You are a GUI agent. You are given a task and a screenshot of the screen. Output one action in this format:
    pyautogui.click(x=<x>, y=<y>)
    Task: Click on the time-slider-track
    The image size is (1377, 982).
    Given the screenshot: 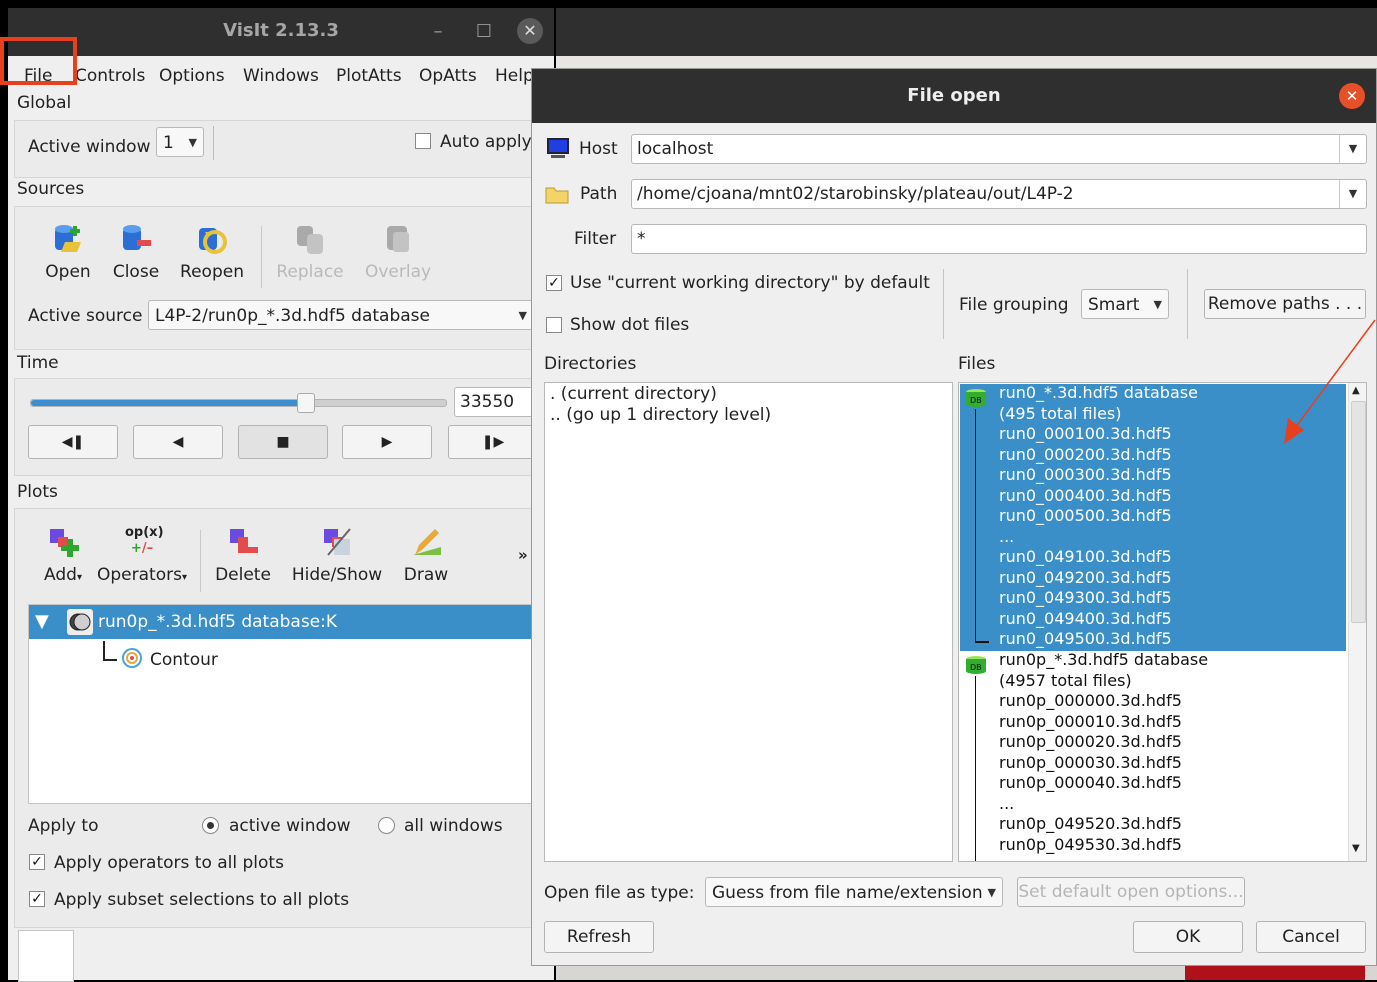 What is the action you would take?
    pyautogui.click(x=238, y=403)
    